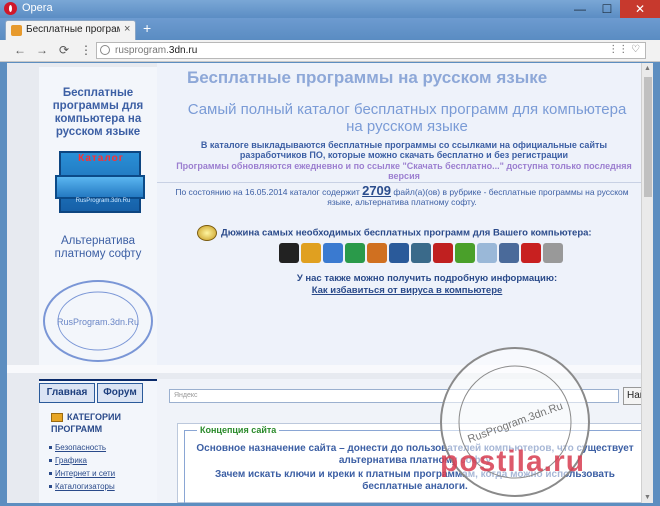  Describe the element at coordinates (73, 29) in the screenshot. I see `tab-title: Бесплатные программы` at that location.